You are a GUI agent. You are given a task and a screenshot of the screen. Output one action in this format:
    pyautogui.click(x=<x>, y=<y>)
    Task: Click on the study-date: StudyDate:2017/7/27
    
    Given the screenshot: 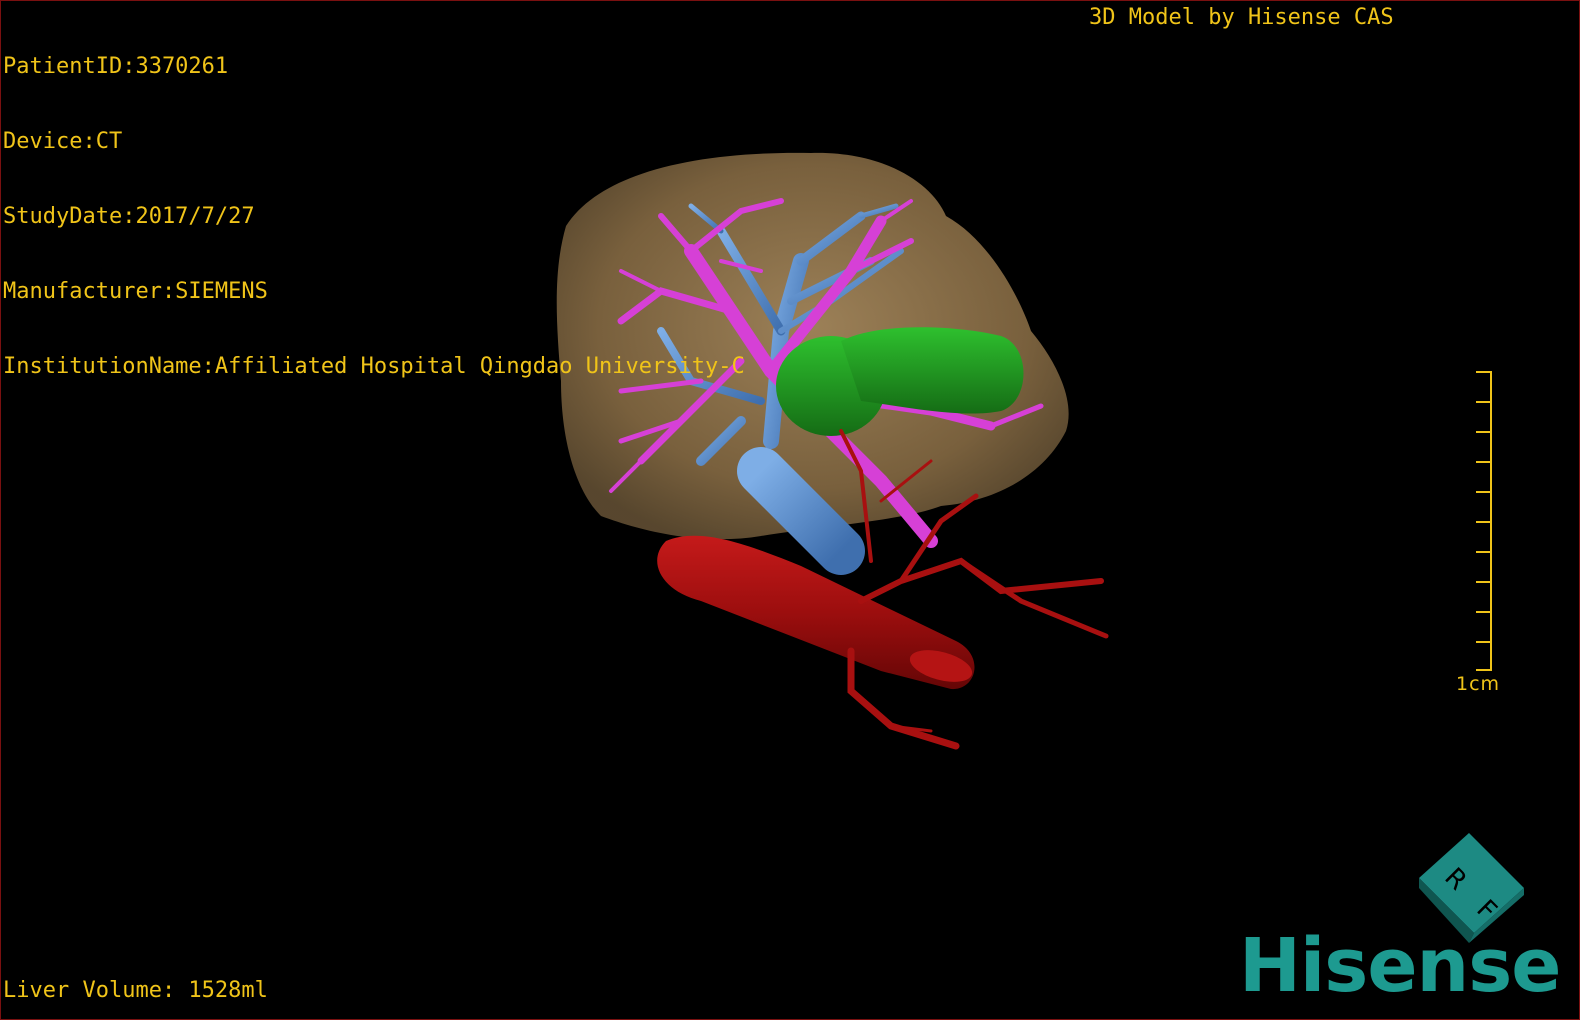 What is the action you would take?
    pyautogui.click(x=129, y=216)
    